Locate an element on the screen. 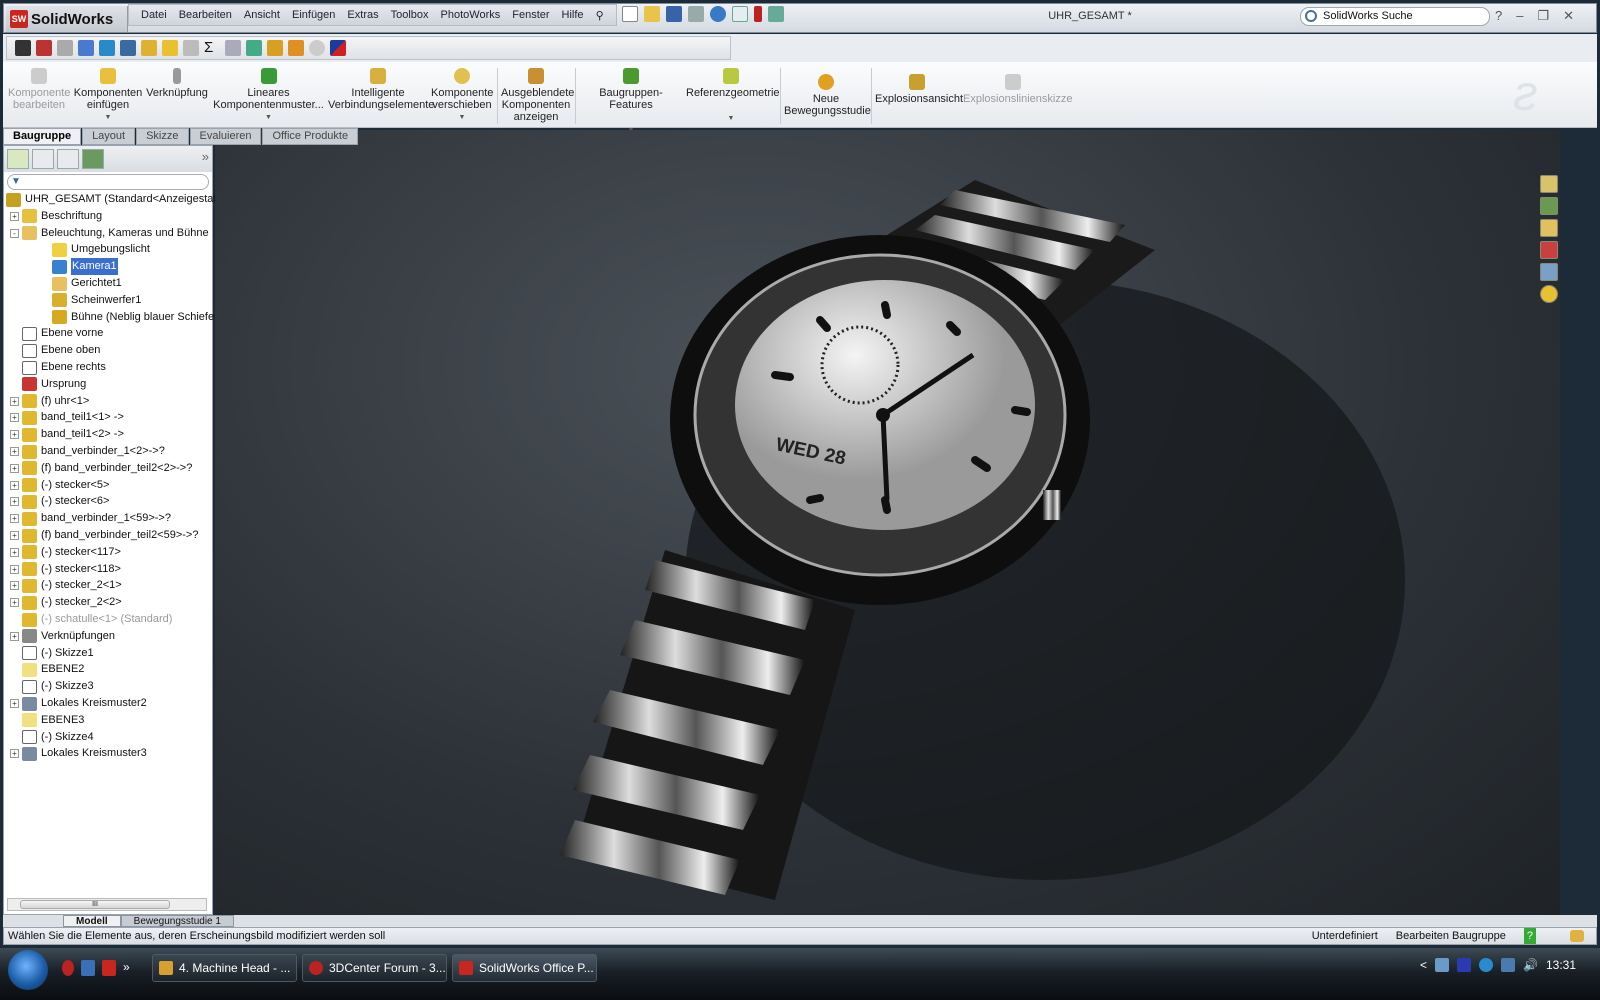 This screenshot has width=1600, height=1000. tab-office-produkte: Office Produkte is located at coordinates (310, 136).